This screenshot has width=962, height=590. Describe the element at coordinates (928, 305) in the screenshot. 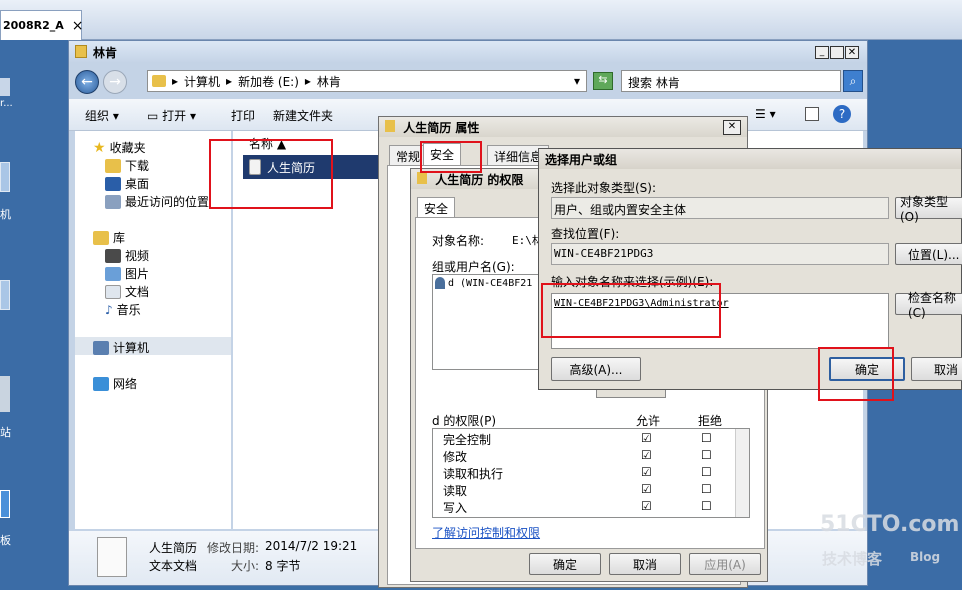

I see `check-names-button: 检查名称(C)` at that location.